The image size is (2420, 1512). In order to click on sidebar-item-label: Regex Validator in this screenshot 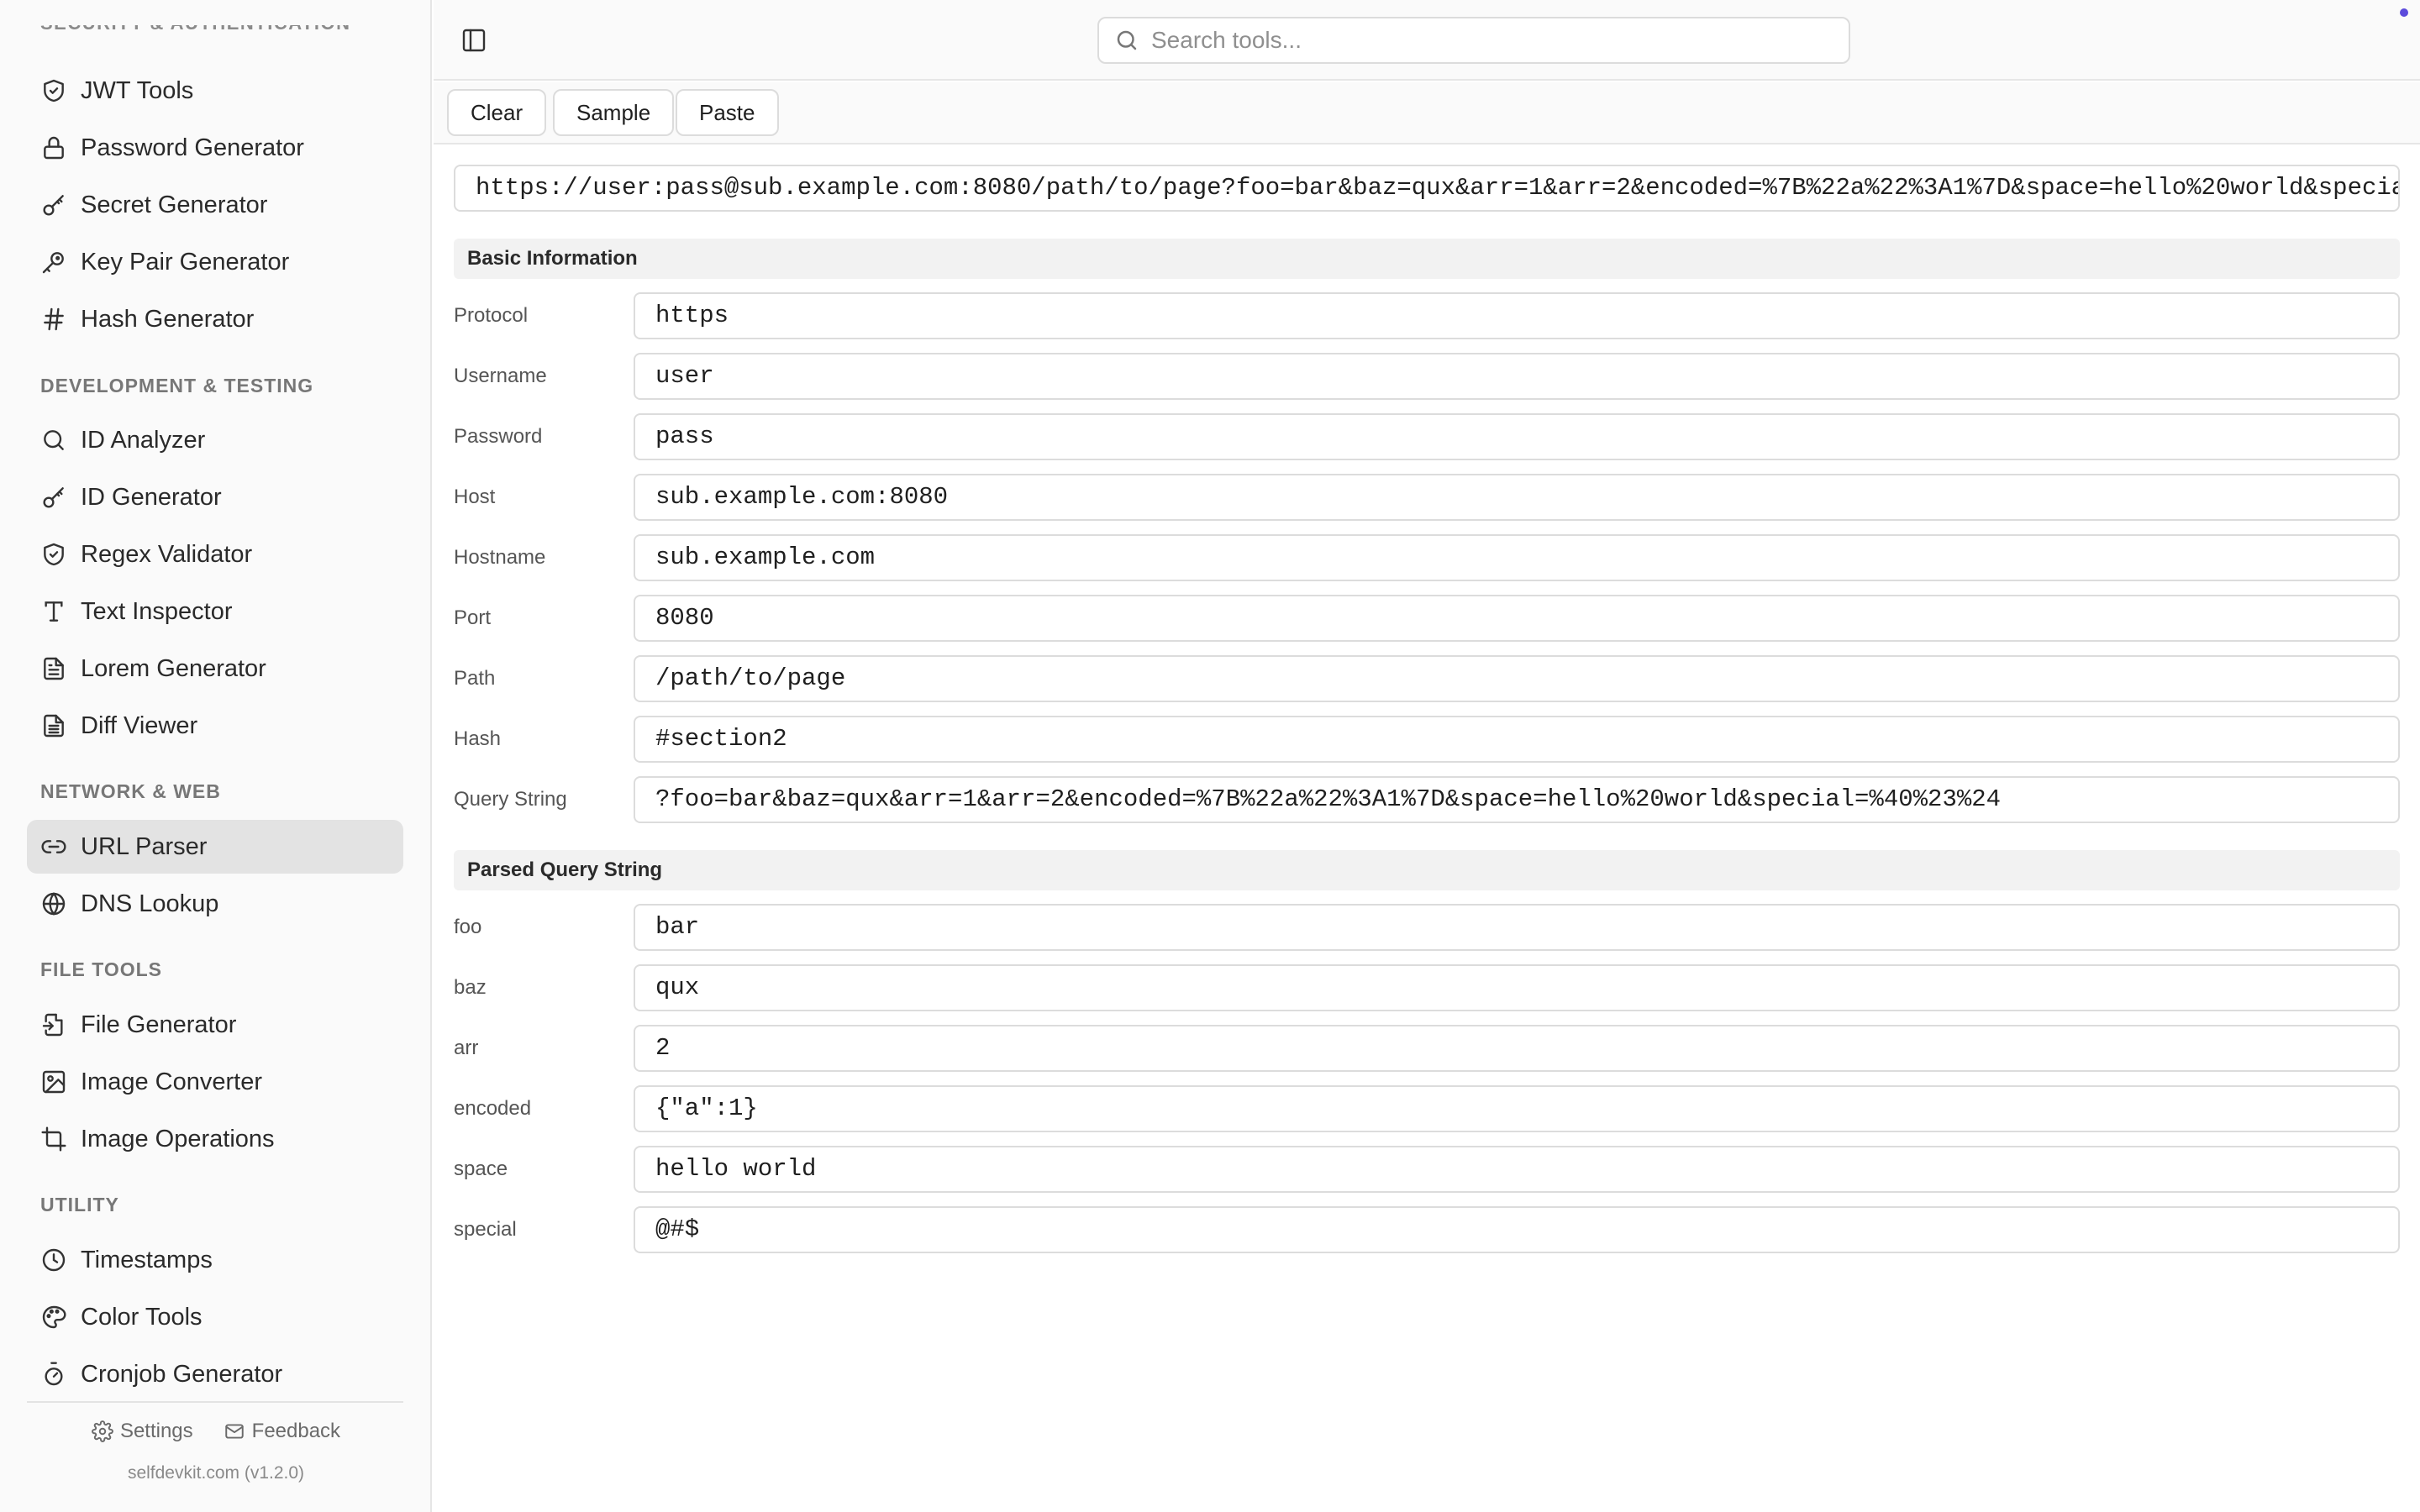, I will do `click(167, 554)`.